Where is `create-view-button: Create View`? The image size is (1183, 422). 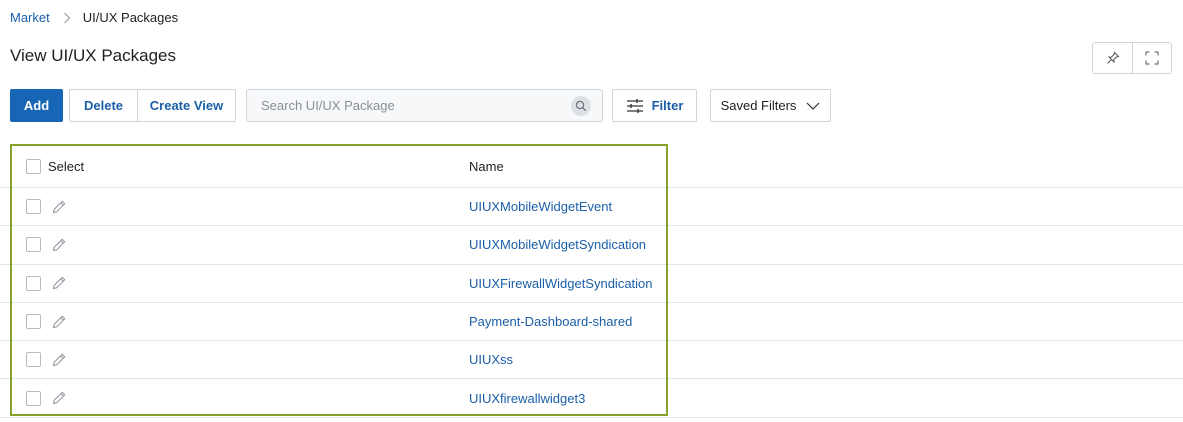
create-view-button: Create View is located at coordinates (186, 105).